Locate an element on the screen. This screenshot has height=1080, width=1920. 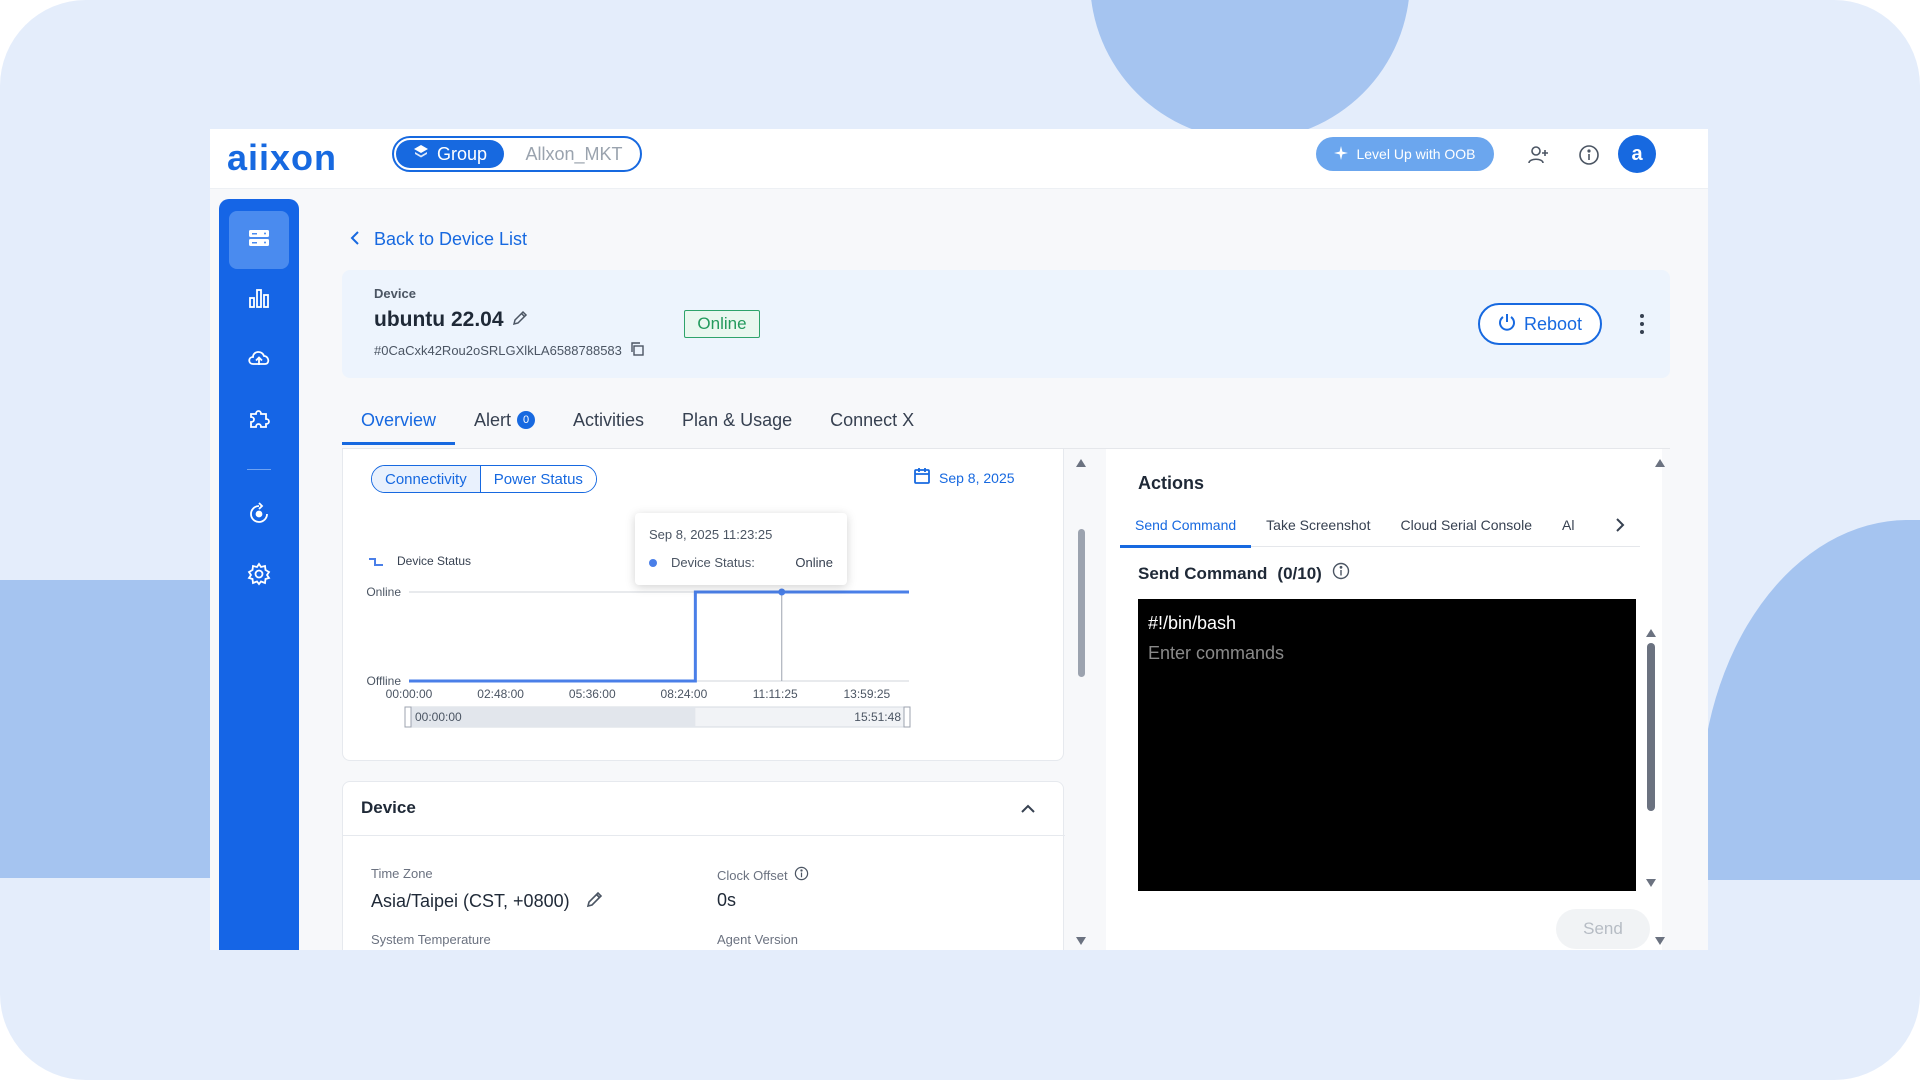
power-icon is located at coordinates (1507, 324).